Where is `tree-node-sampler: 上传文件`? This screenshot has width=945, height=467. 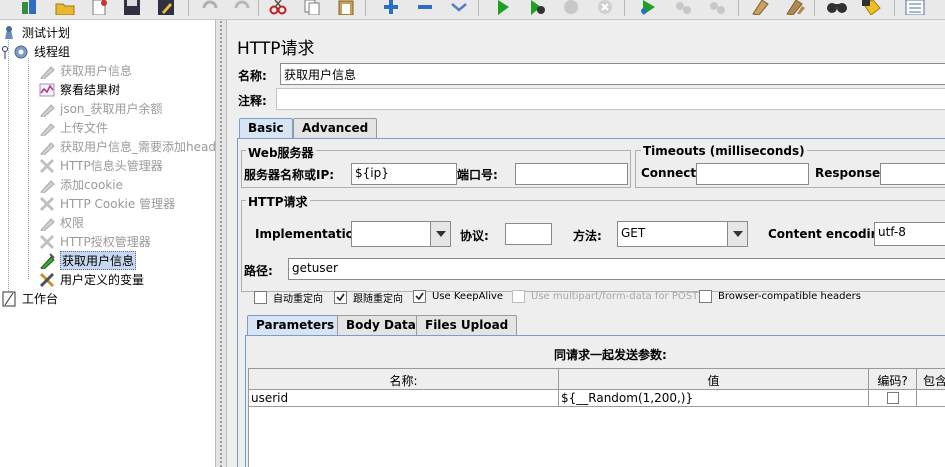 tree-node-sampler: 上传文件 is located at coordinates (73, 127).